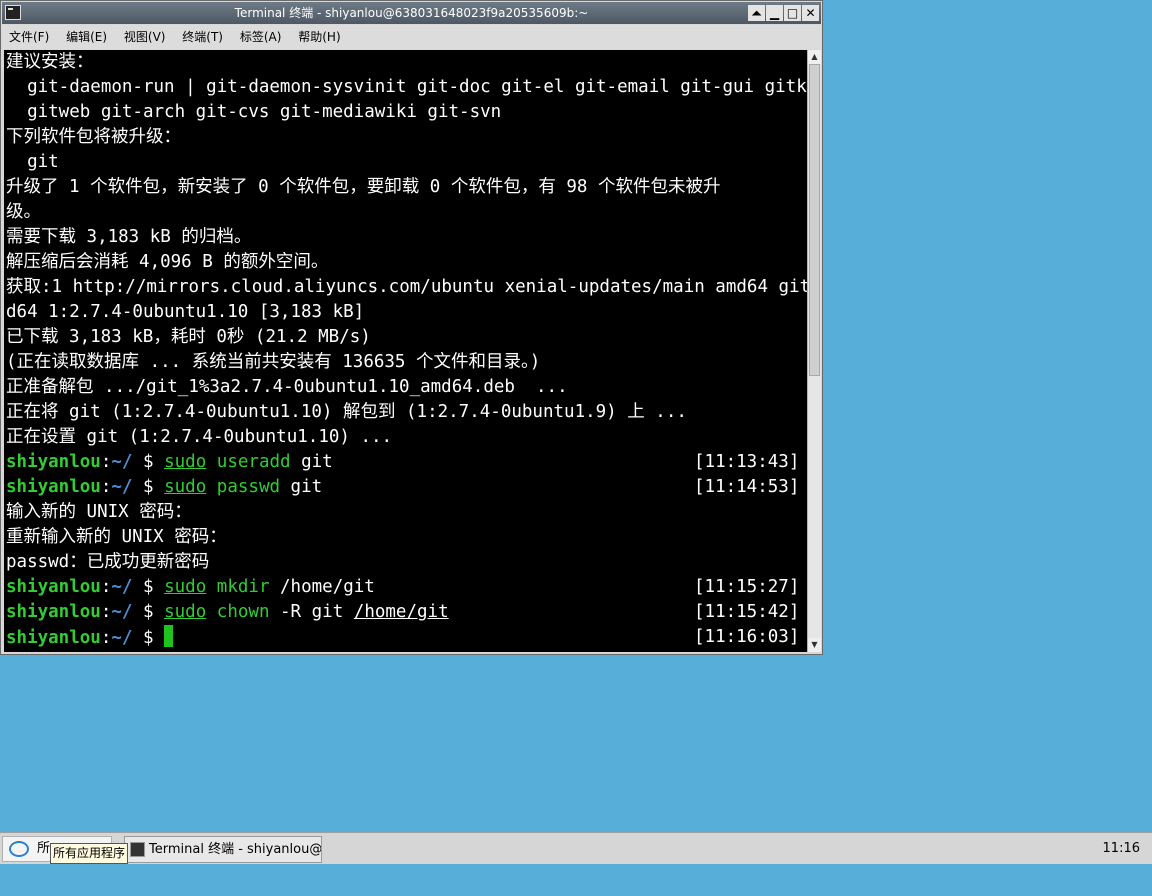 The width and height of the screenshot is (1152, 896). I want to click on output-line: (正在读取数据库 ... 系统当前共安装有 136635 个文件和目录。), so click(273, 362).